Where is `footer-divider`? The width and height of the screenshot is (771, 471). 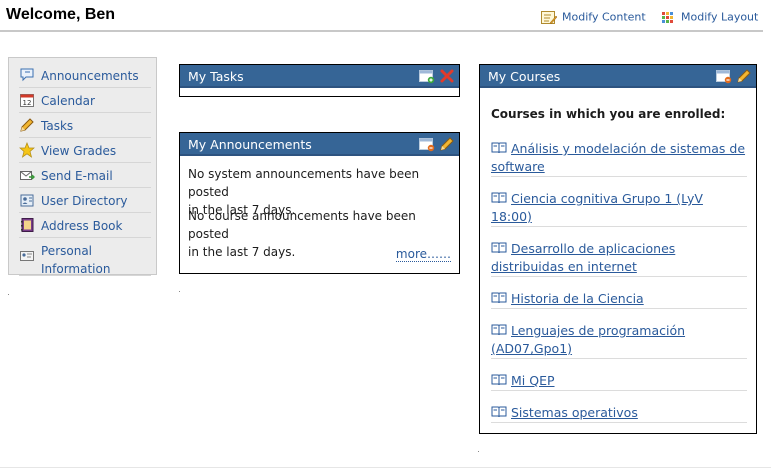
footer-divider is located at coordinates (385, 467).